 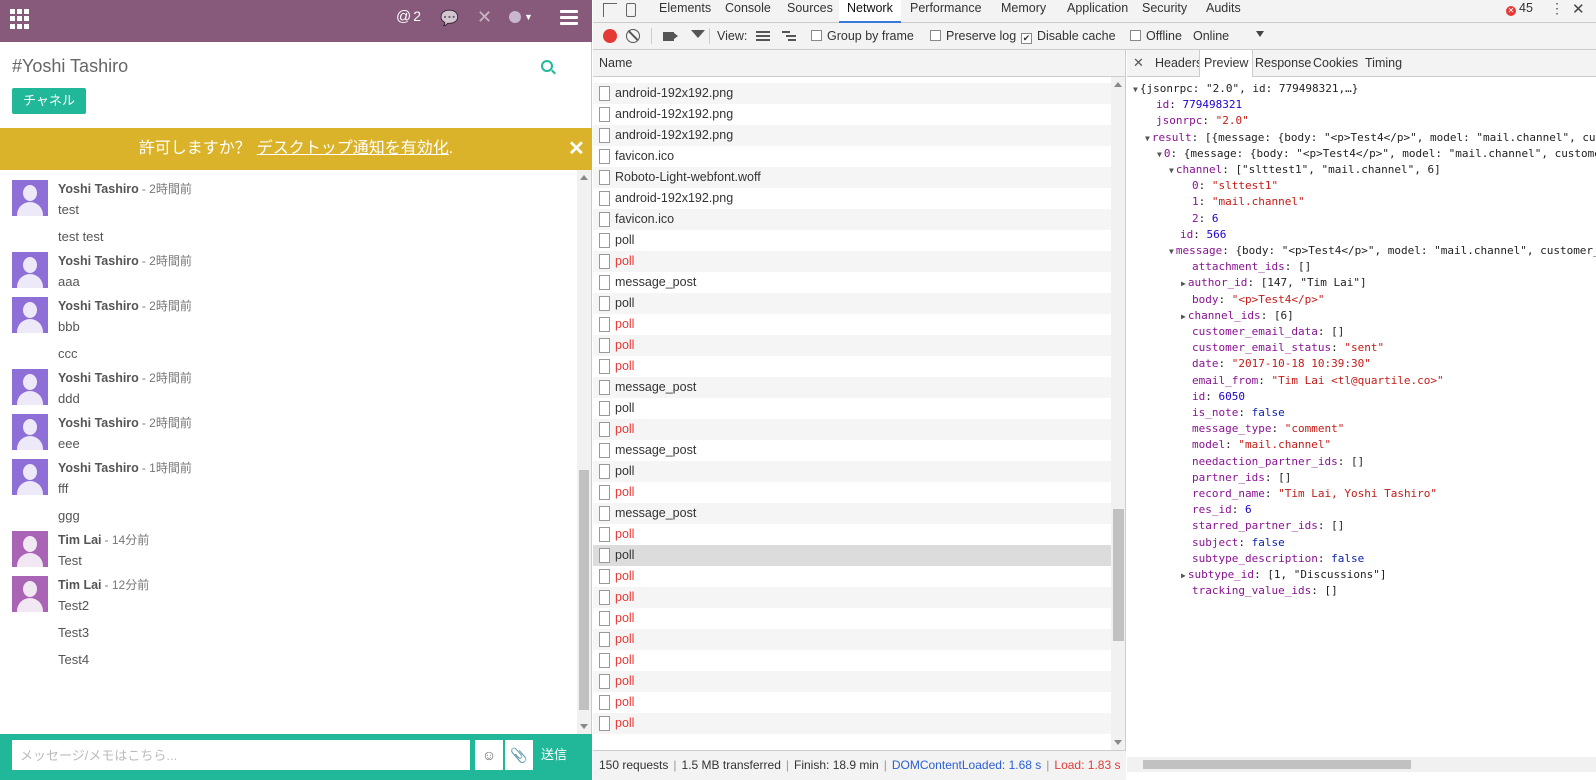 I want to click on request-list-scrollbar, so click(x=1118, y=413).